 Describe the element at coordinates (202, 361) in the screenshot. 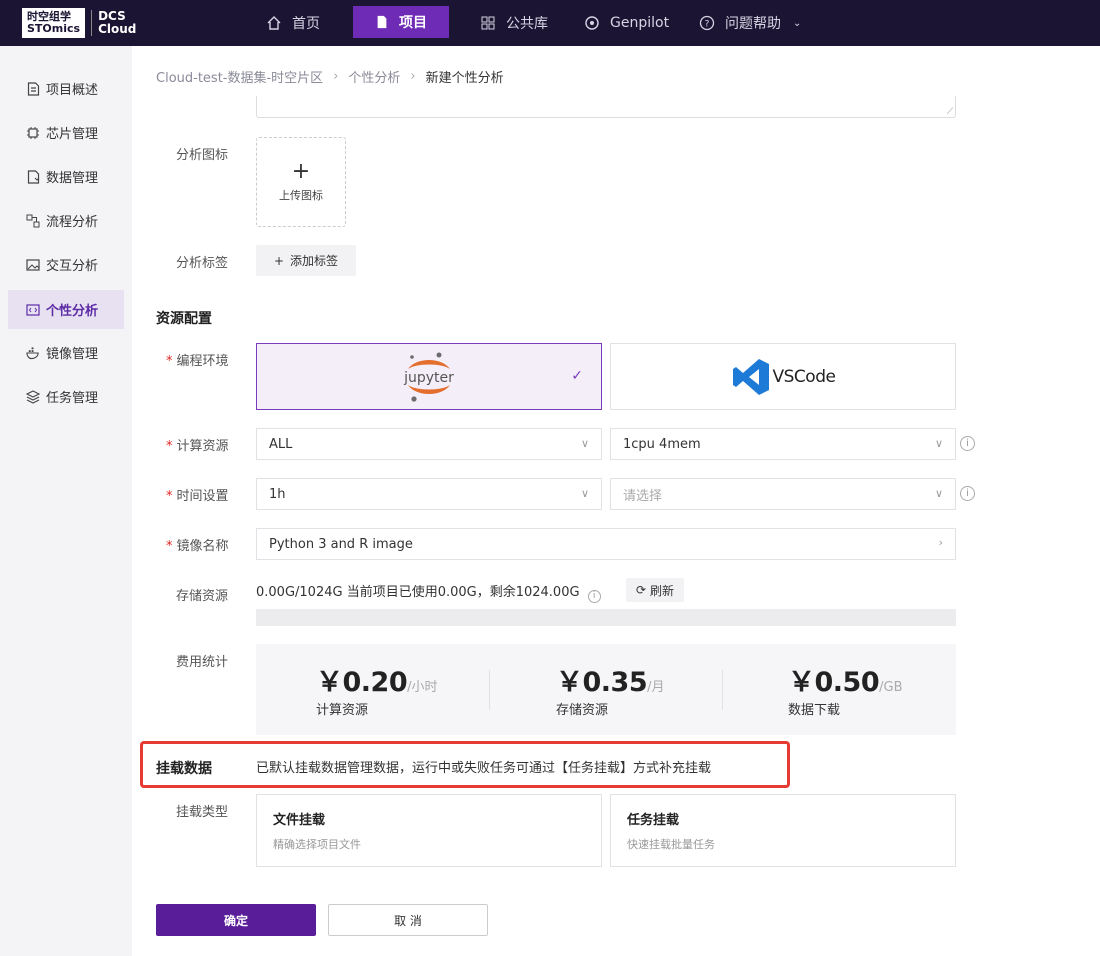

I see `env-label-text: 编程环境` at that location.